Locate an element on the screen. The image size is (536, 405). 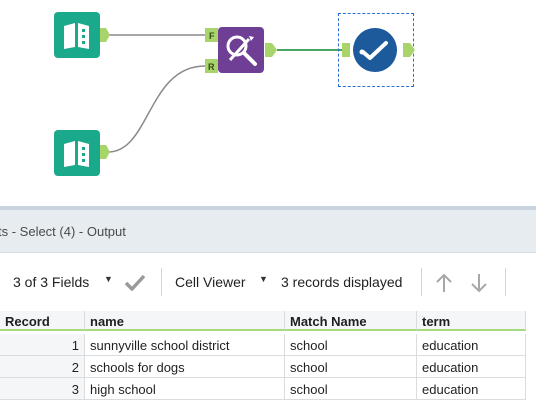
fields-chevron-down-icon: ▼ is located at coordinates (108, 279).